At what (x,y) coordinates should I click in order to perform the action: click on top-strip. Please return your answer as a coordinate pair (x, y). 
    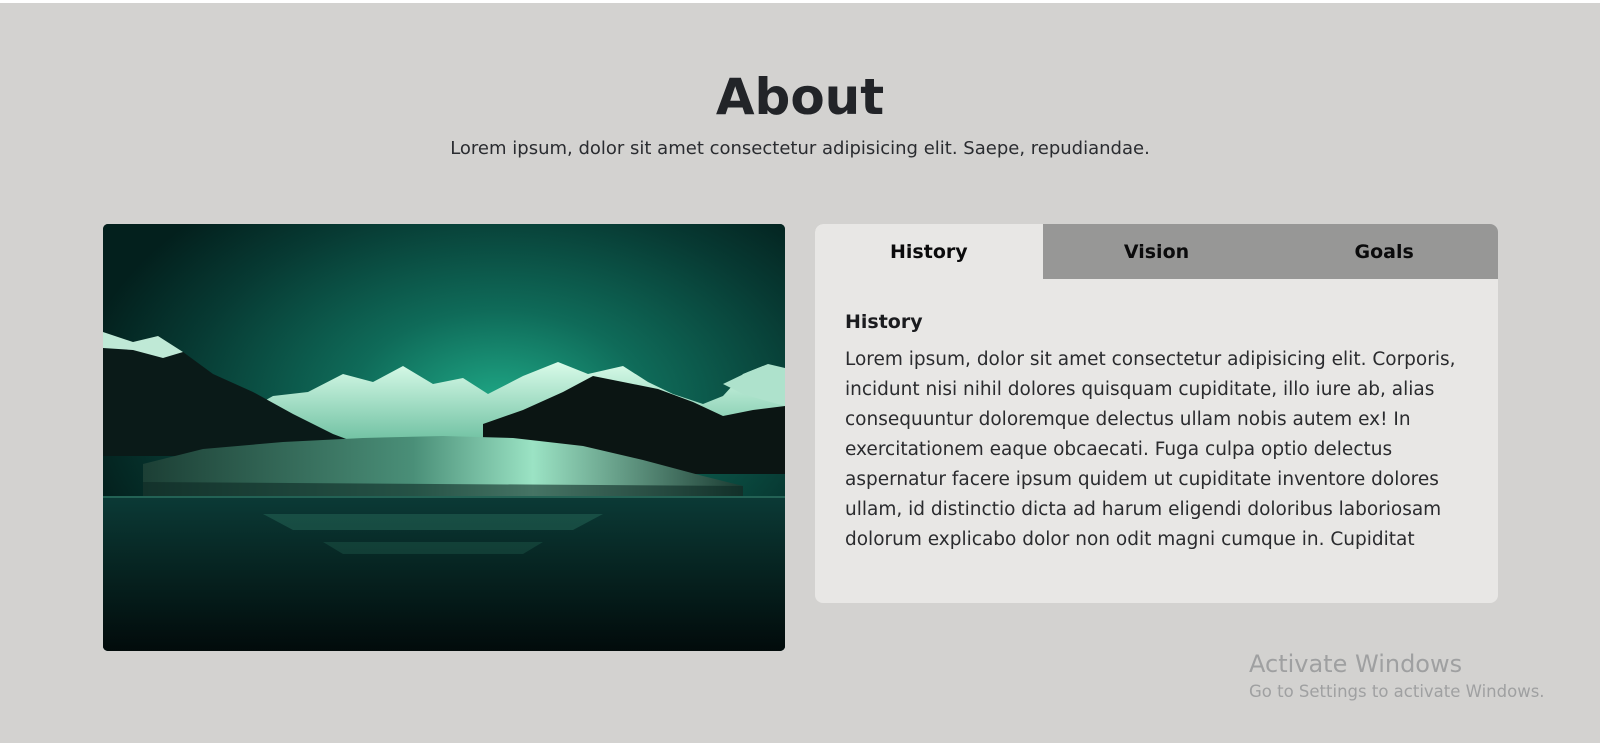
    Looking at the image, I should click on (800, 1).